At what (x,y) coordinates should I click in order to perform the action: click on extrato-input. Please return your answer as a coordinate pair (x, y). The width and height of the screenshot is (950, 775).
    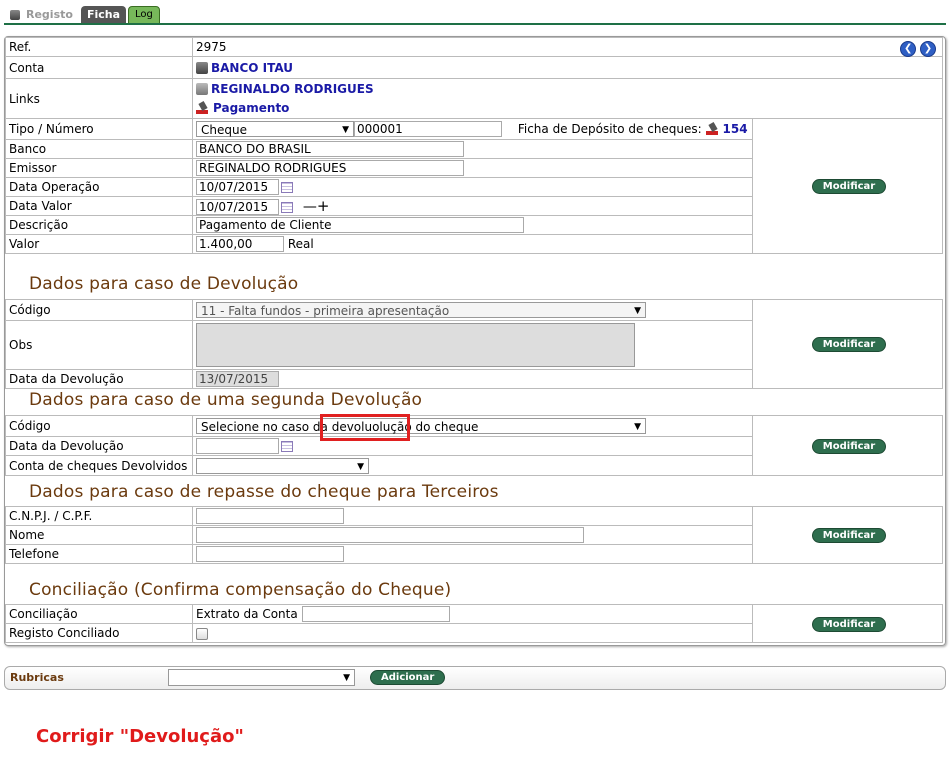
    Looking at the image, I should click on (375, 614).